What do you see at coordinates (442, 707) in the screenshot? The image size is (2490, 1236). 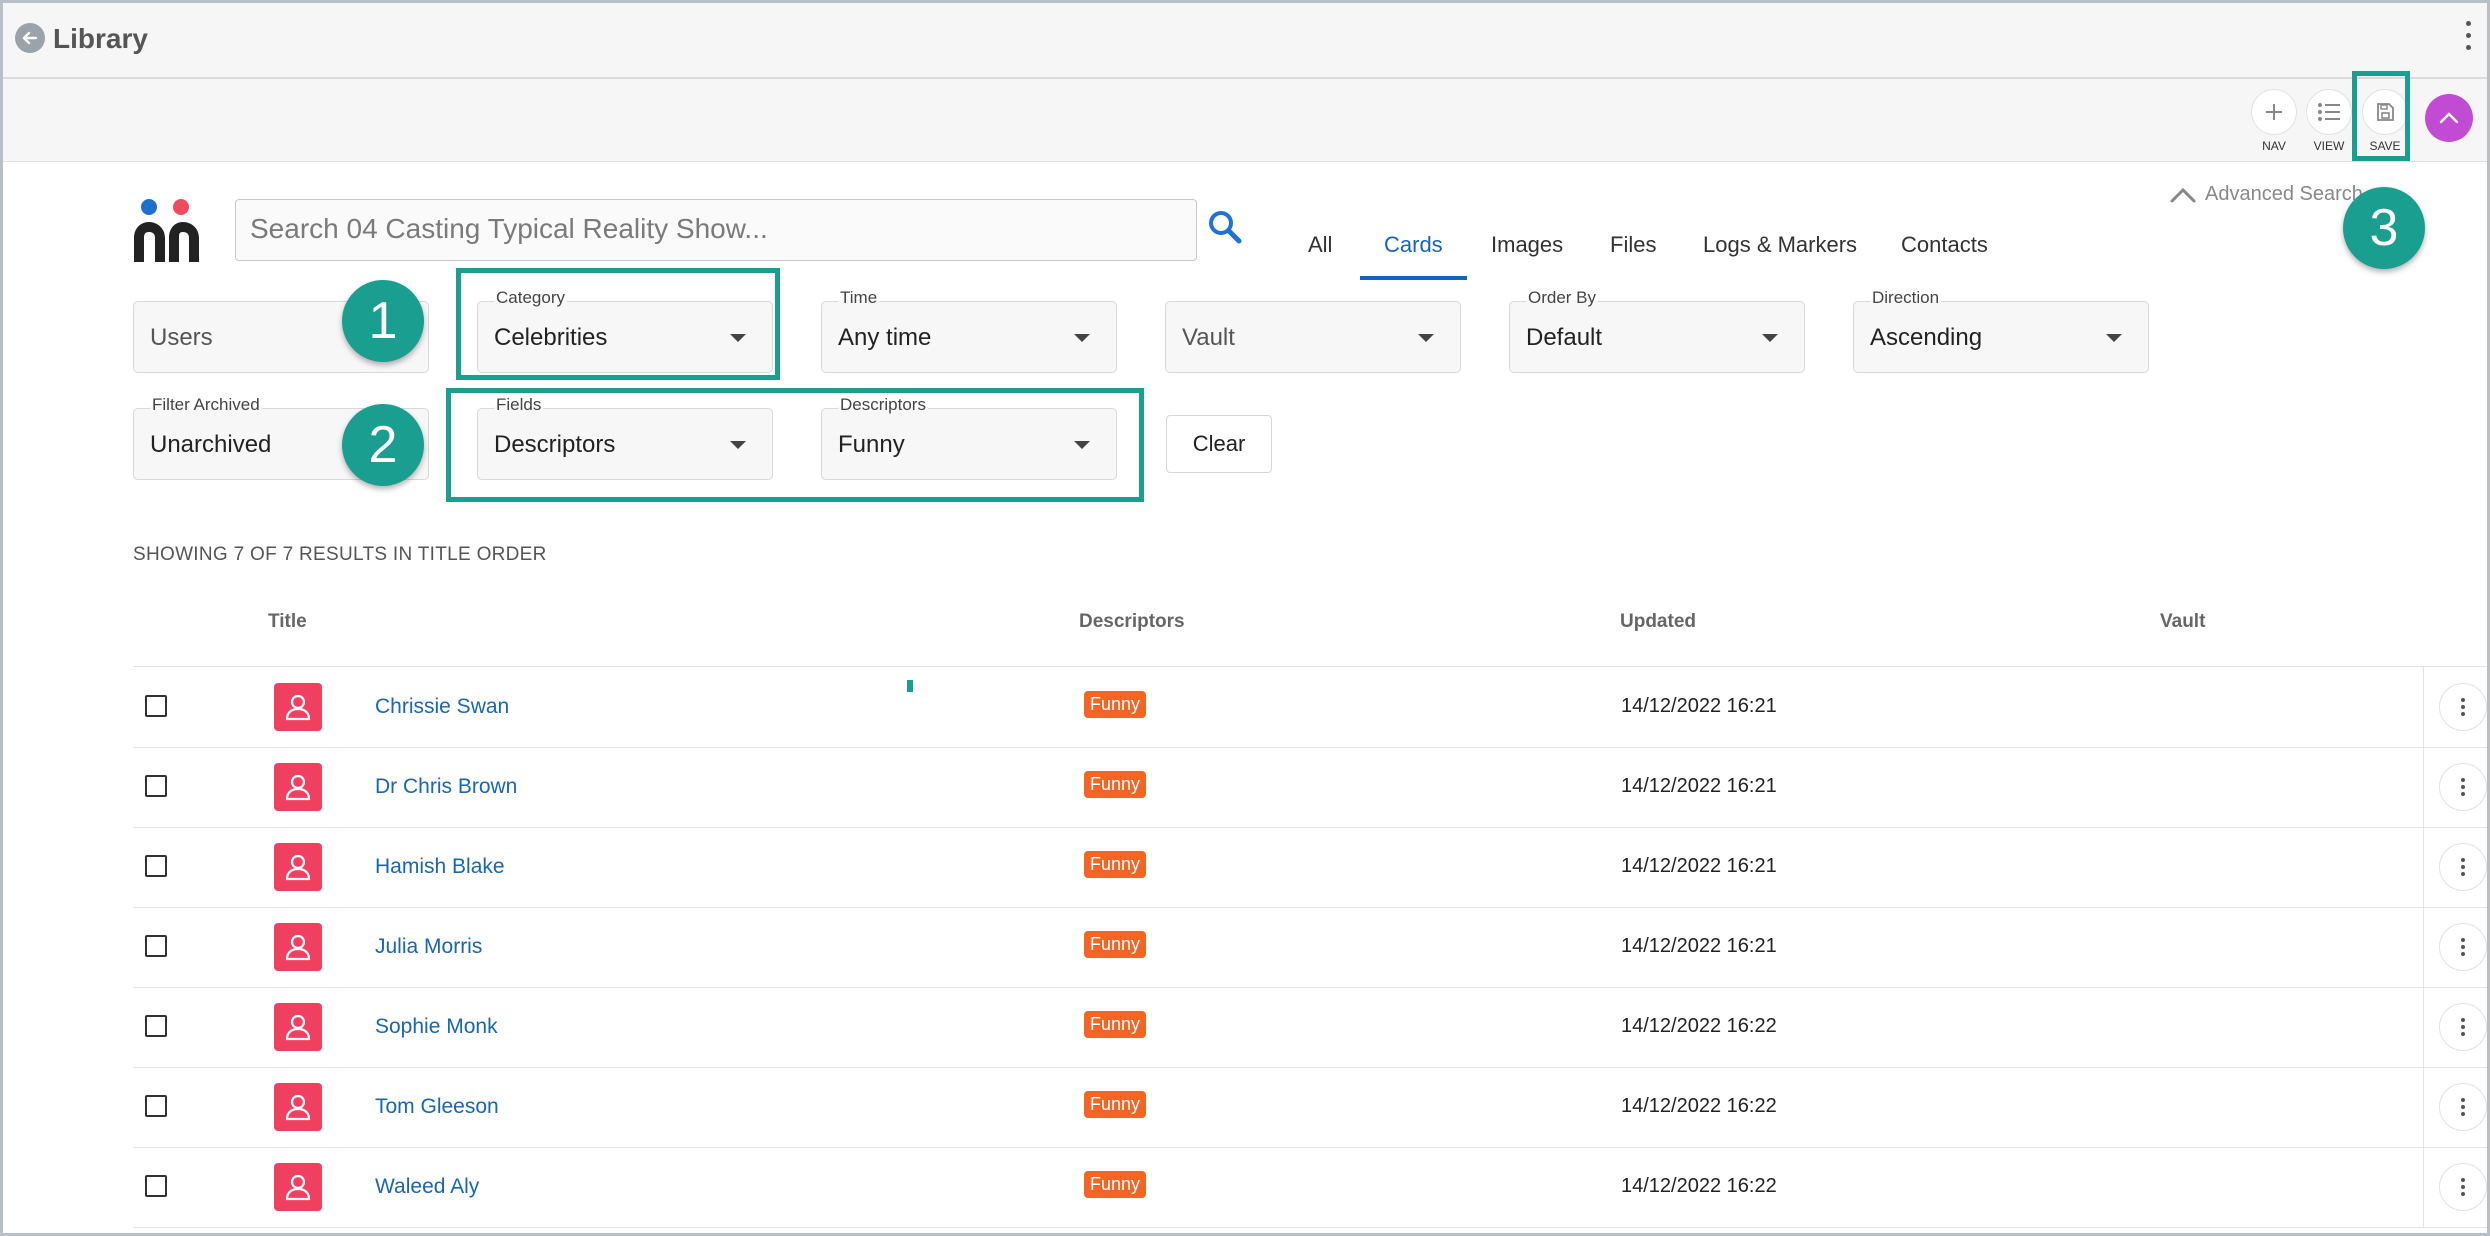 I see `row-title-link: Chrissie Swan` at bounding box center [442, 707].